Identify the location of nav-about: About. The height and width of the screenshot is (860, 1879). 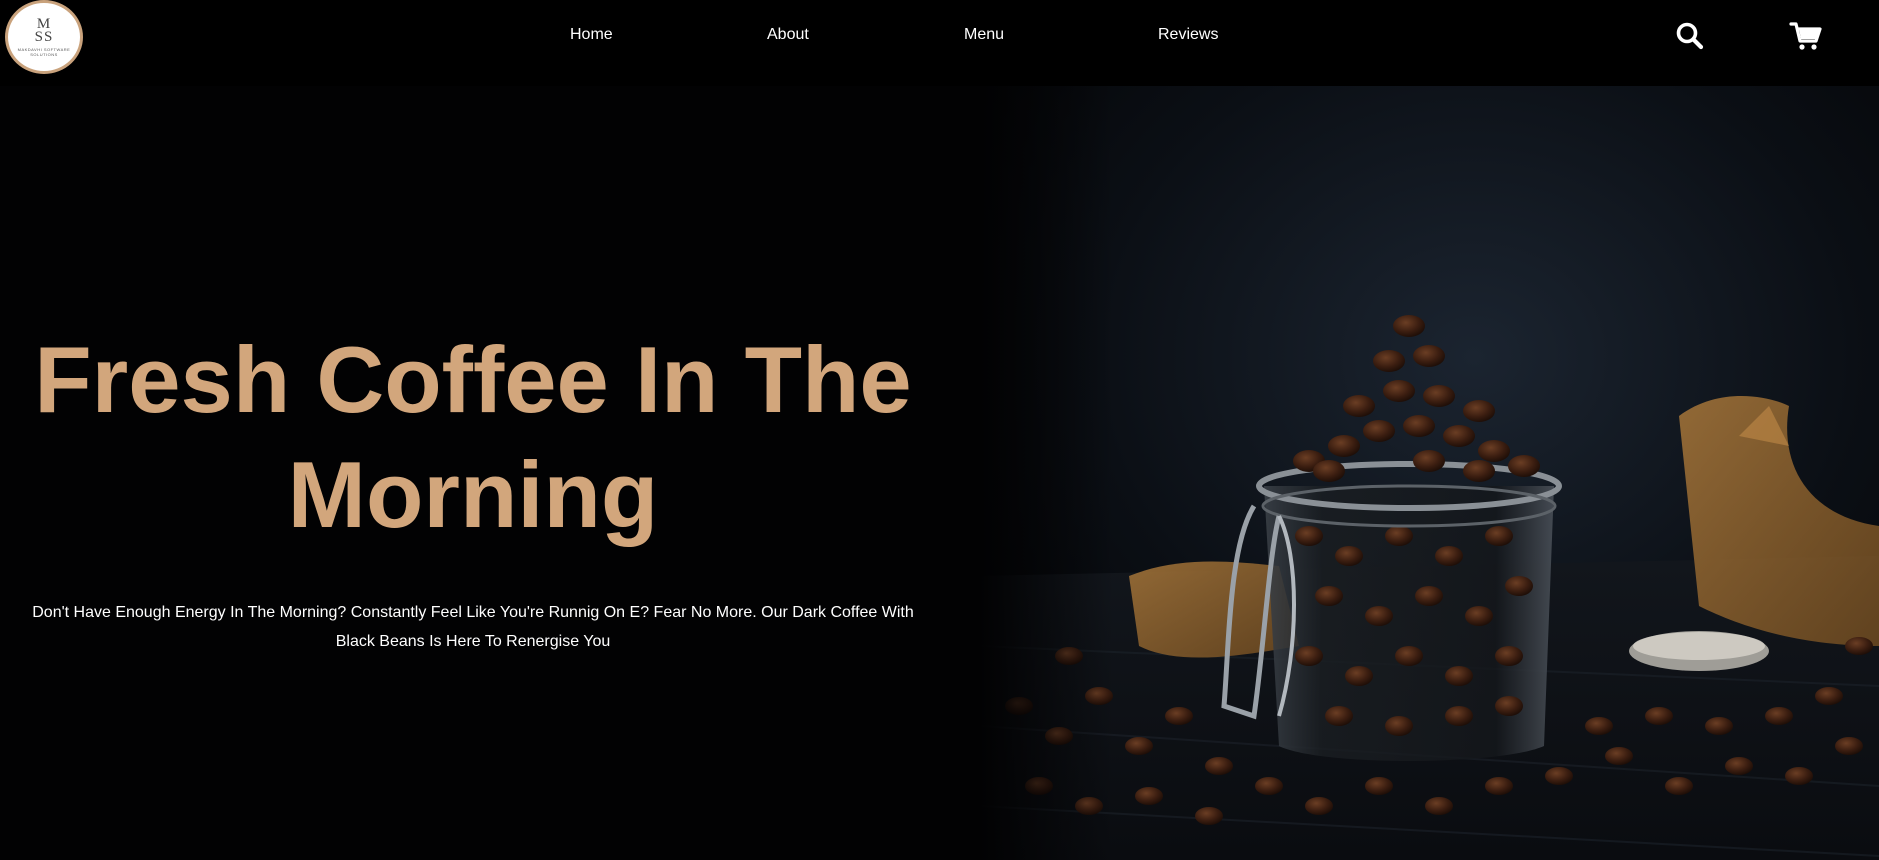
(788, 35).